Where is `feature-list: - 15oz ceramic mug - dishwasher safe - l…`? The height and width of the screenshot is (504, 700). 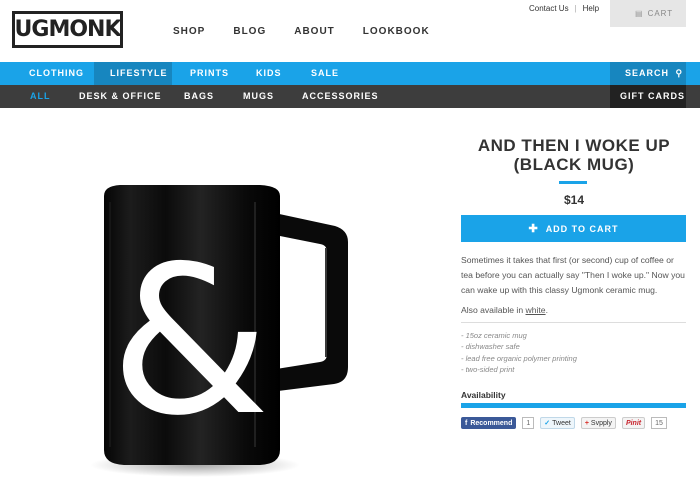
feature-list: - 15oz ceramic mug - dishwasher safe - l… is located at coordinates (519, 352).